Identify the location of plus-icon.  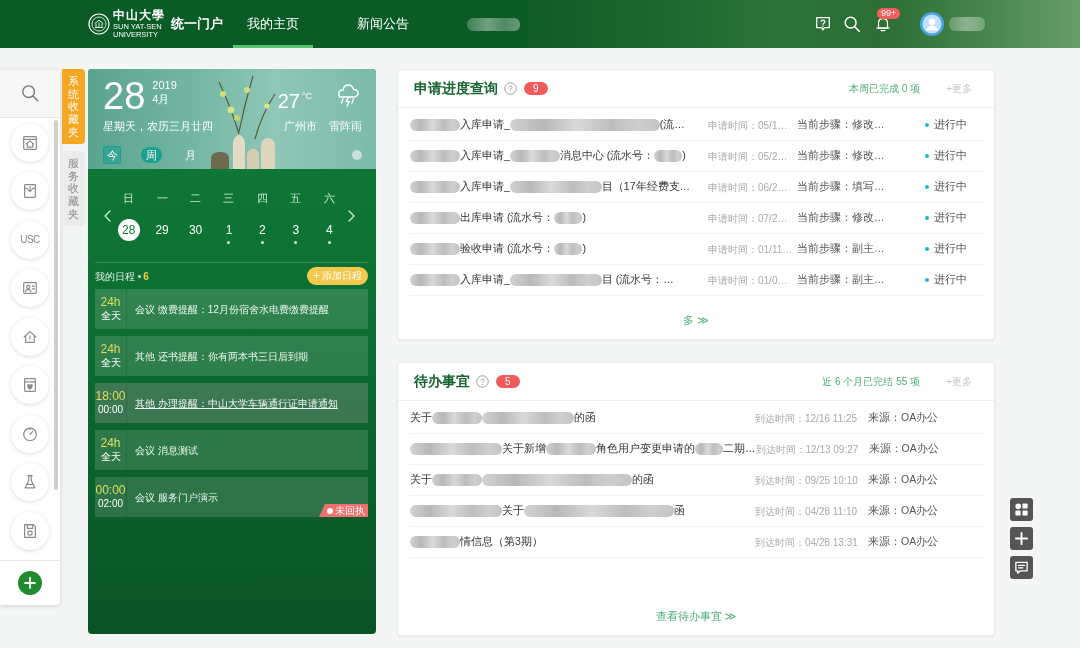
(30, 583).